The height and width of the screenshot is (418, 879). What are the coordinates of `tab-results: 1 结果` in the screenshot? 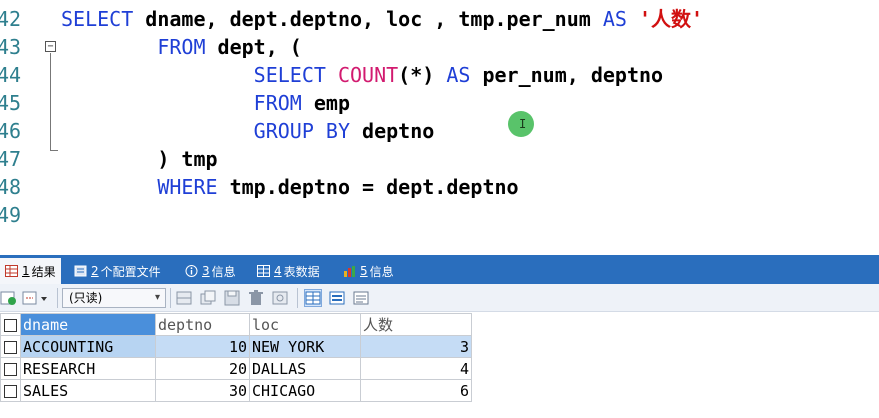 It's located at (30, 271).